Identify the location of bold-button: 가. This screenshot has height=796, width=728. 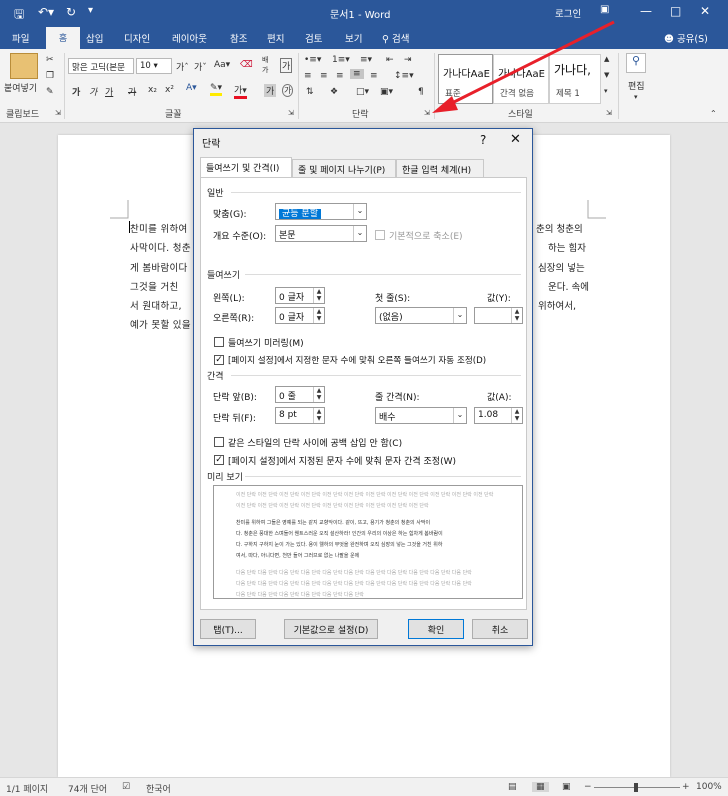
(76, 91).